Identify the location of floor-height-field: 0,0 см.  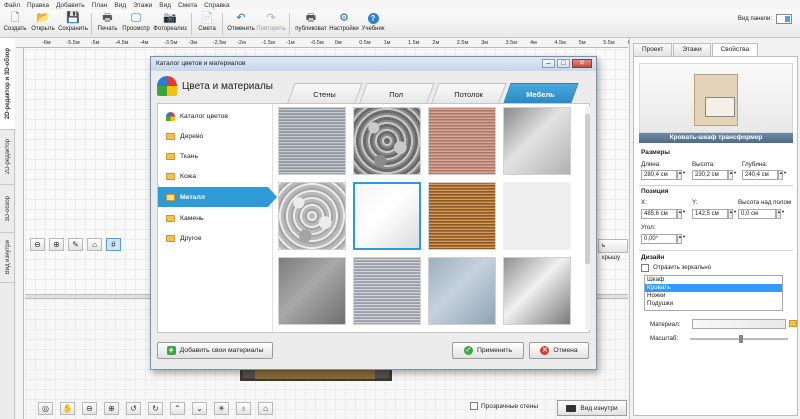
(757, 214).